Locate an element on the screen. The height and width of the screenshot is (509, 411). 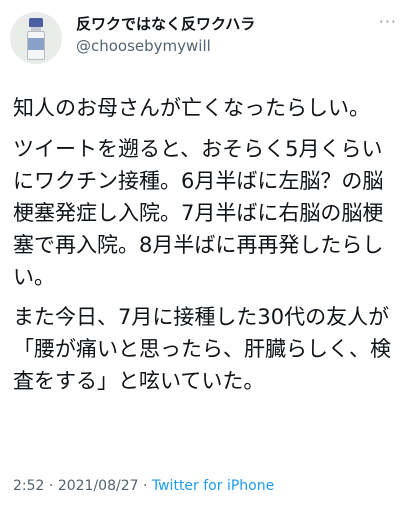
tweet-time: 2:52 is located at coordinates (28, 486).